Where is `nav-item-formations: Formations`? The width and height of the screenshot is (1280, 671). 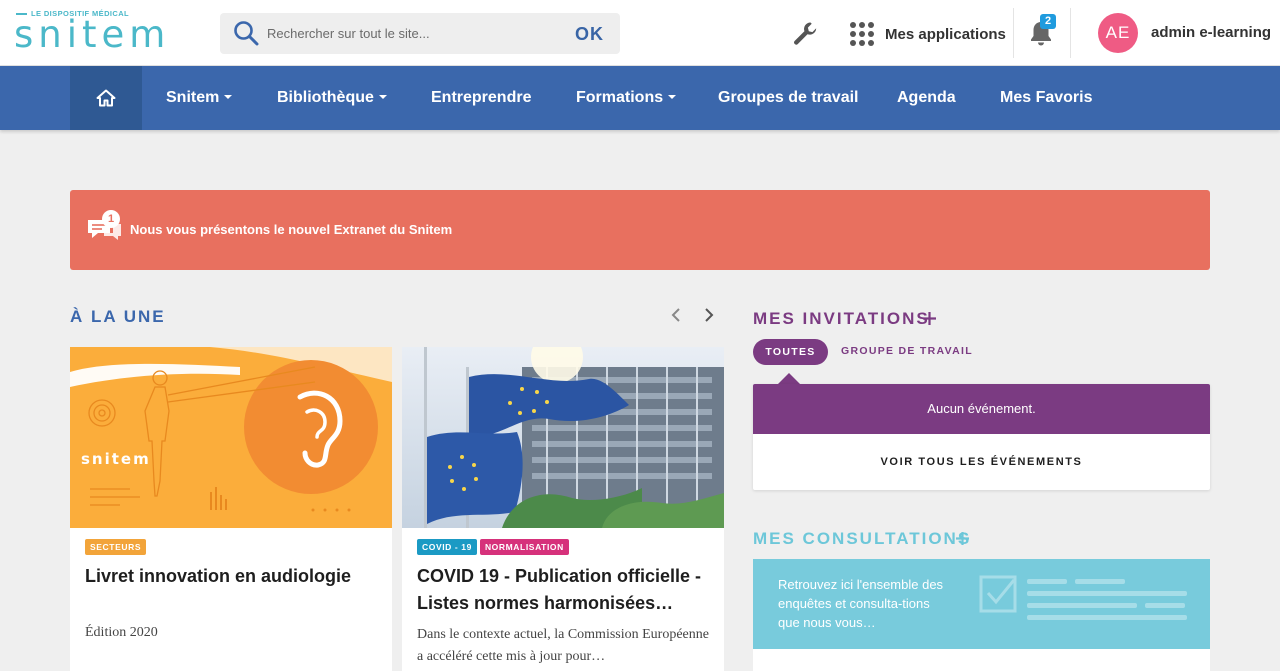
nav-item-formations: Formations is located at coordinates (626, 98).